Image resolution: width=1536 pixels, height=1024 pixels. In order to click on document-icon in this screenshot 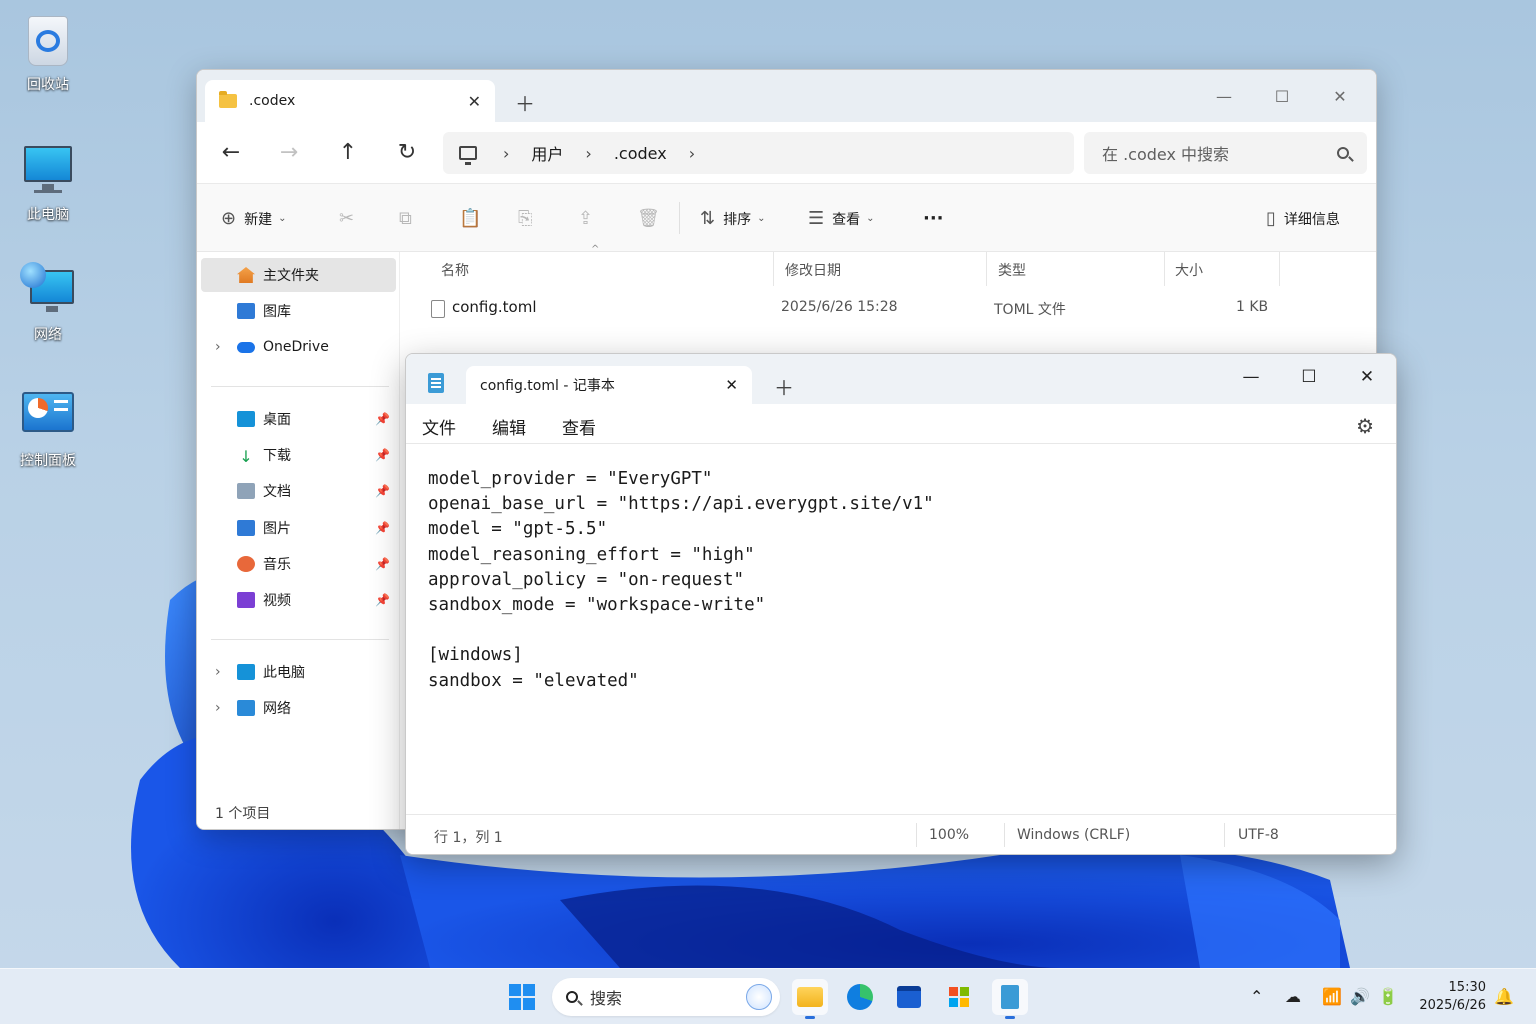, I will do `click(246, 491)`.